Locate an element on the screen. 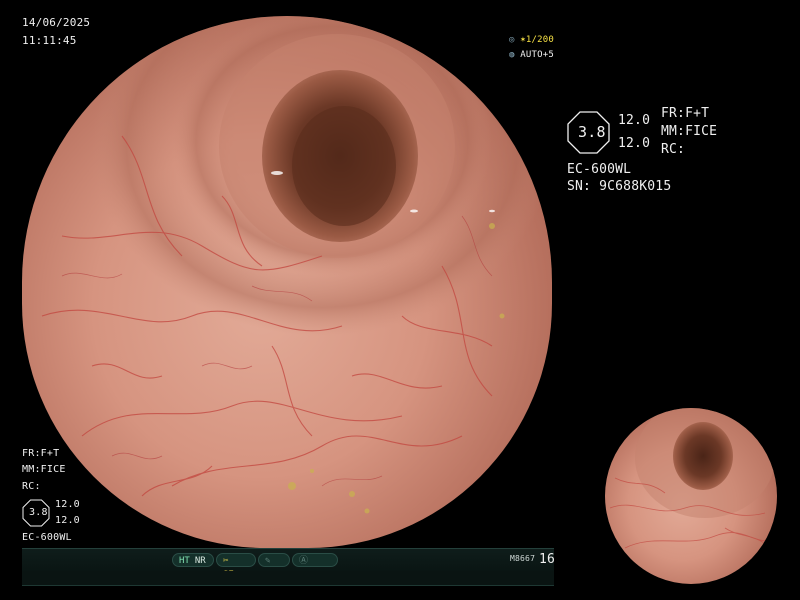 The image size is (800, 600). brightness-value-right: 3.8 is located at coordinates (592, 132).